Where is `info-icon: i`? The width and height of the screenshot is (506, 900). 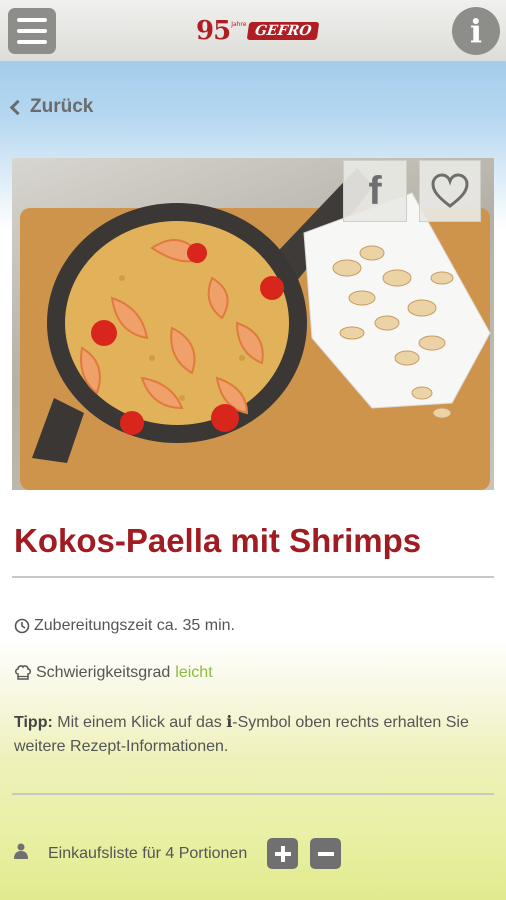
info-icon: i is located at coordinates (476, 31).